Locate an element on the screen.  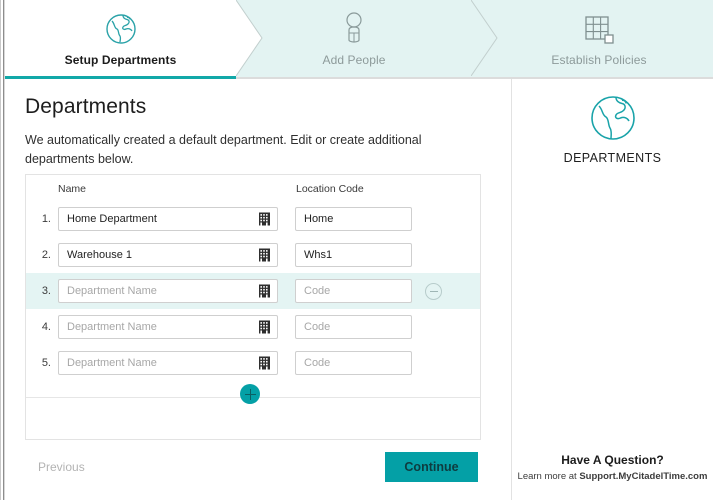
table-row: 2. is located at coordinates (253, 255).